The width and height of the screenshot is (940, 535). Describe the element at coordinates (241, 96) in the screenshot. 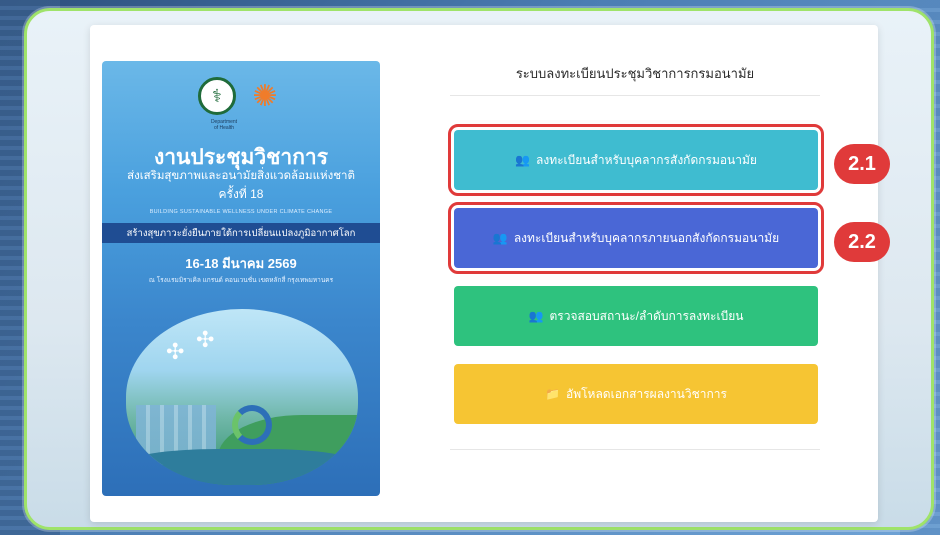

I see `poster-logos: ⚕ ✺` at that location.